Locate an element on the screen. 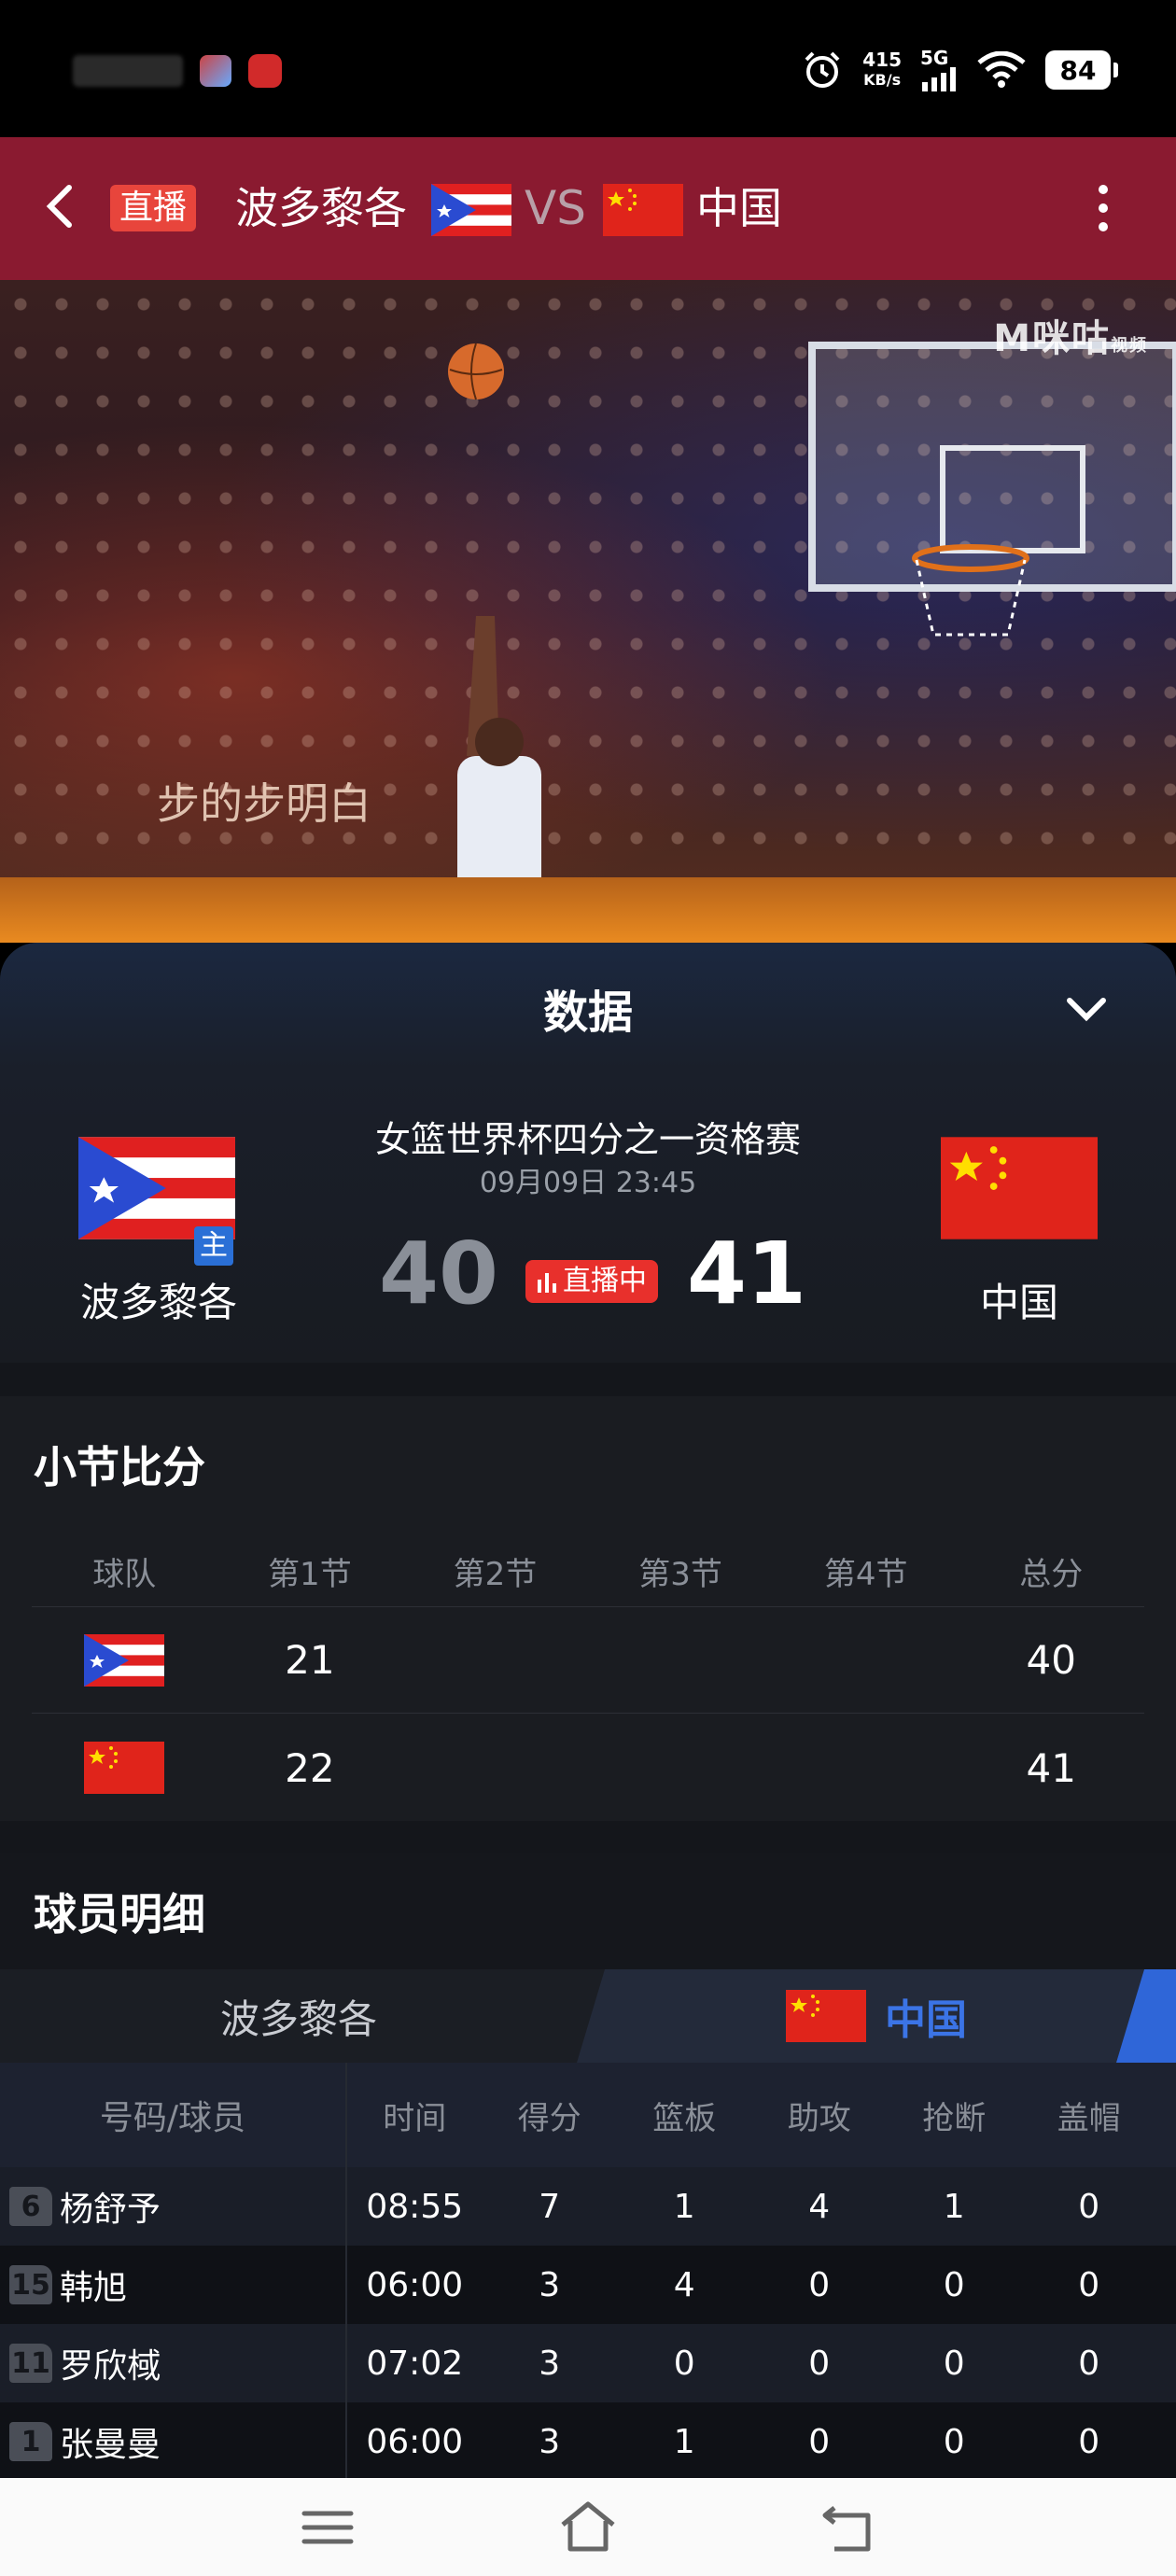 This screenshot has height=2576, width=1176. stat-time: 07:02 is located at coordinates (415, 2363).